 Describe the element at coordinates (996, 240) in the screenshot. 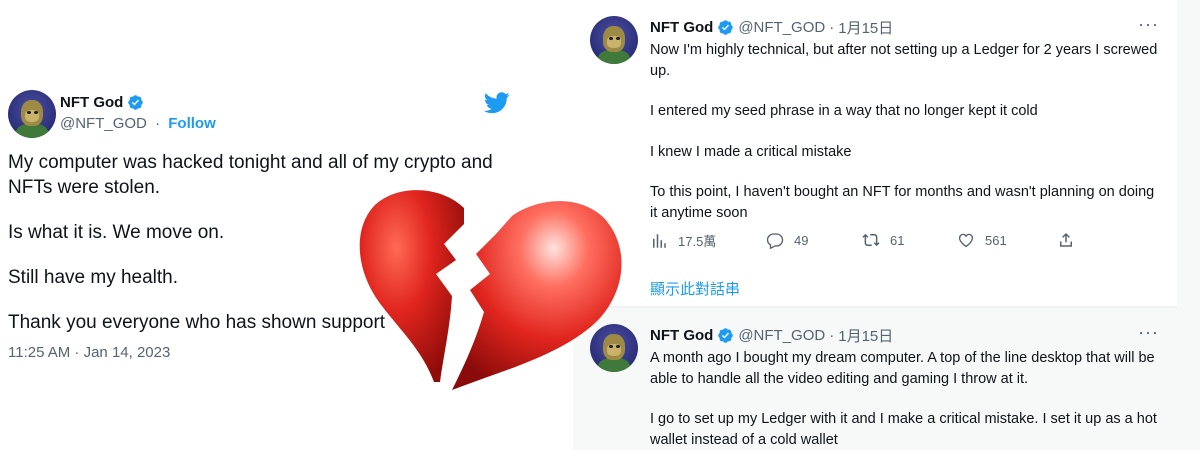

I see `like-count: 561` at that location.